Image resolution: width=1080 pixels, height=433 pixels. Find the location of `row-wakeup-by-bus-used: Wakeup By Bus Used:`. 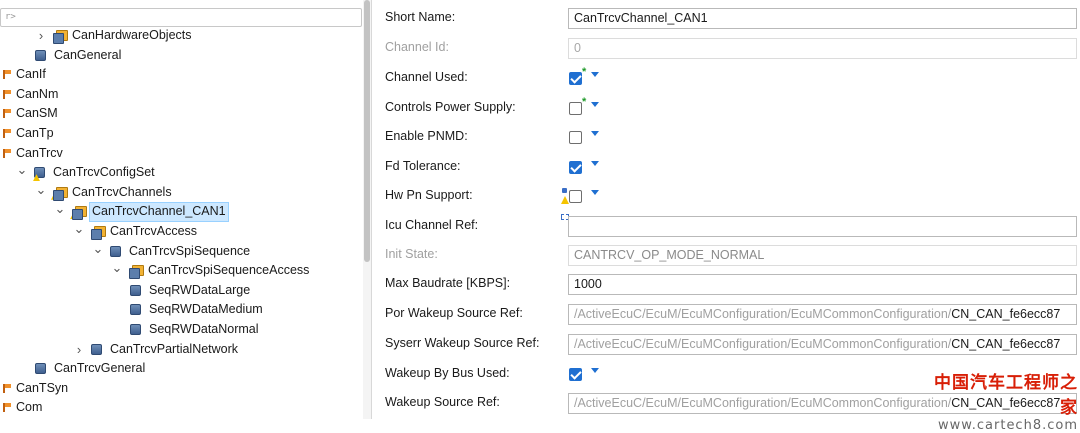

row-wakeup-by-bus-used: Wakeup By Bus Used: is located at coordinates (726, 374).